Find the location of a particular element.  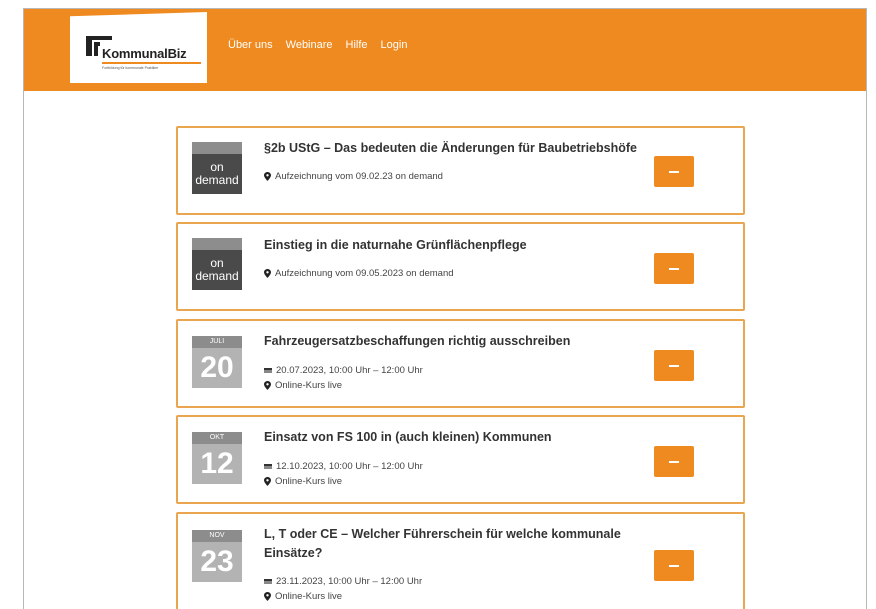

nav-link-login: Login is located at coordinates (394, 45).